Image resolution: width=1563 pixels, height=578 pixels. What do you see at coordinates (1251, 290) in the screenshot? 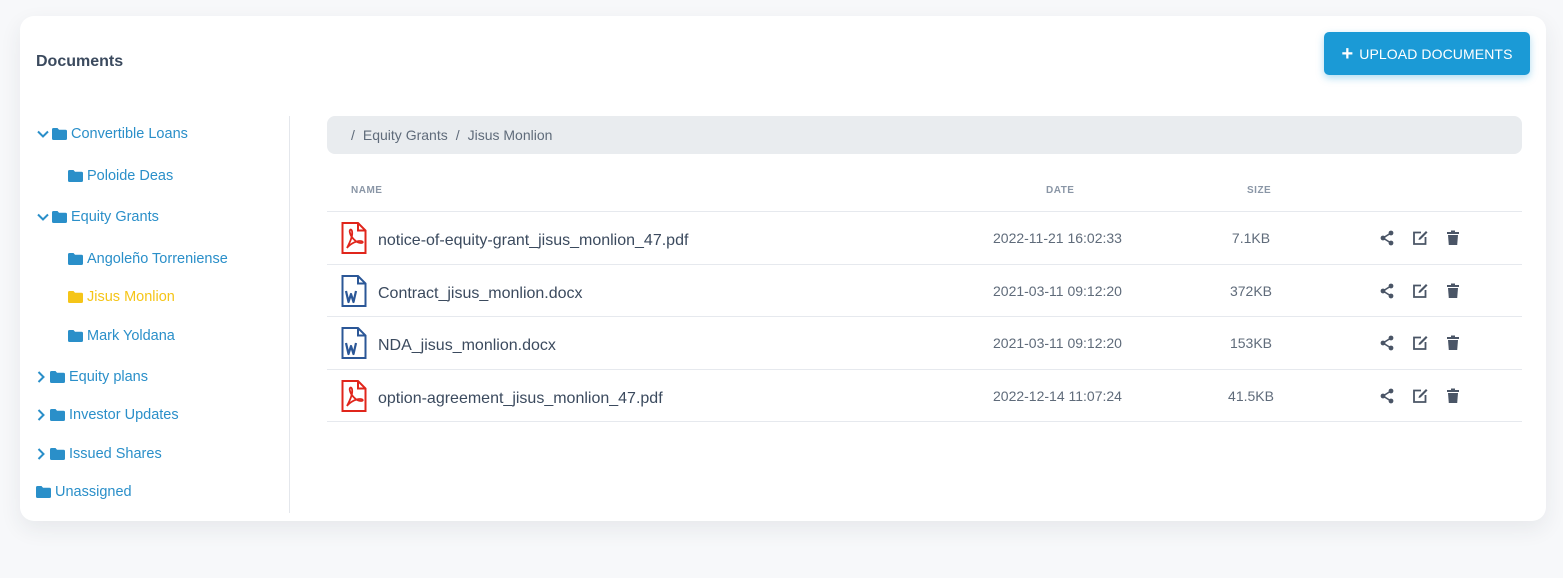
I see `file-size: 372KB` at bounding box center [1251, 290].